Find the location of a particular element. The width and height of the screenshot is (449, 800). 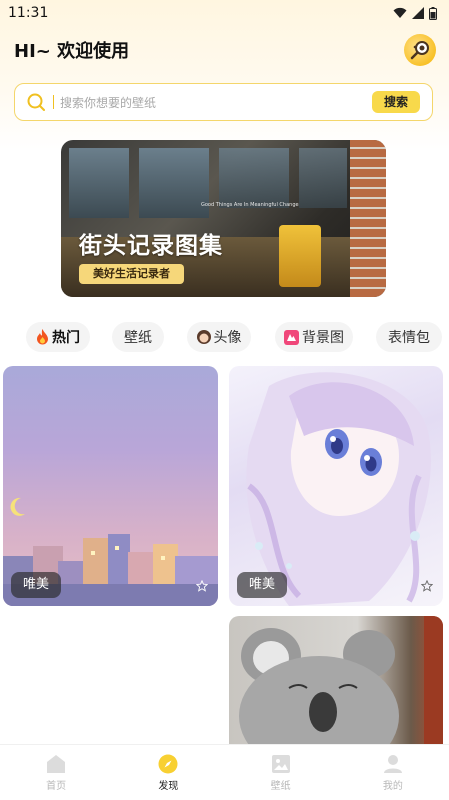

grid-icon is located at coordinates (291, 337).